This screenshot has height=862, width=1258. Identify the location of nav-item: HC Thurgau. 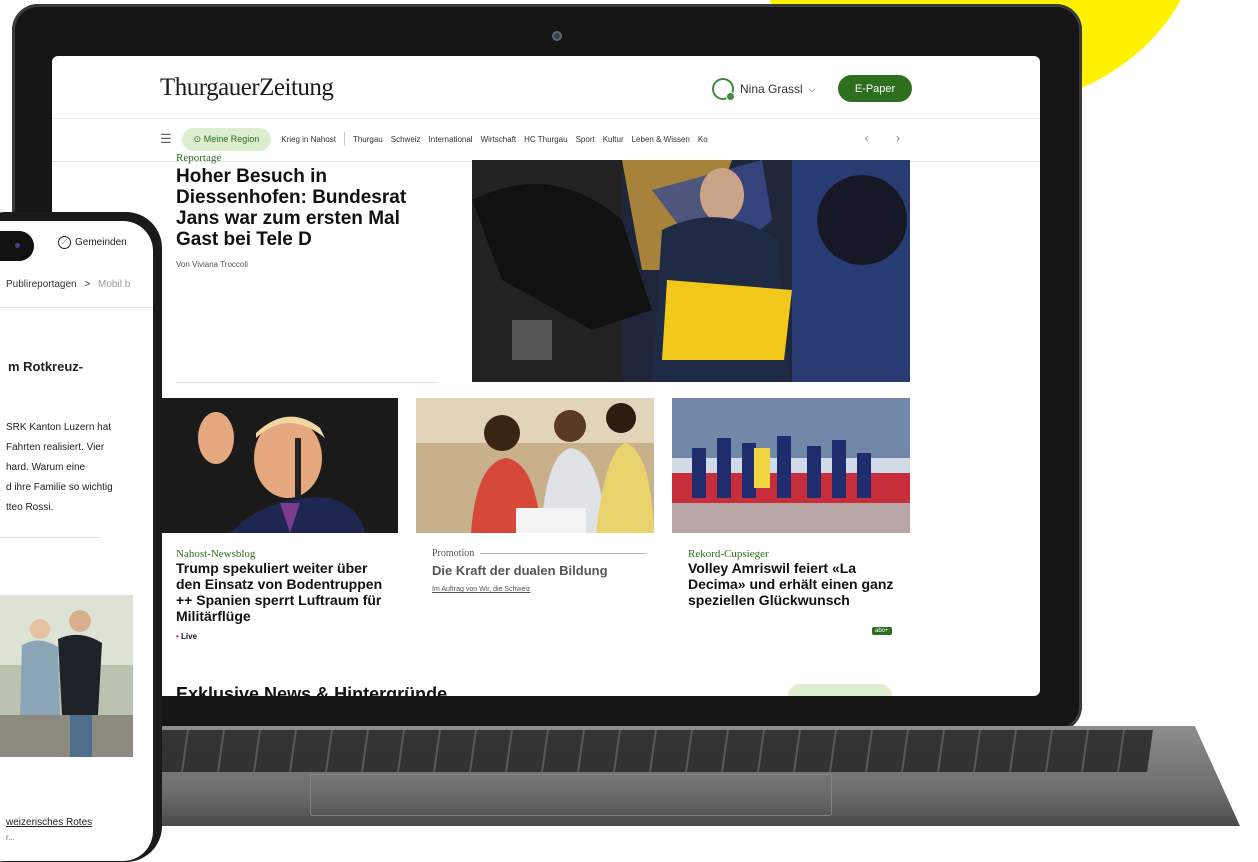
(545, 139).